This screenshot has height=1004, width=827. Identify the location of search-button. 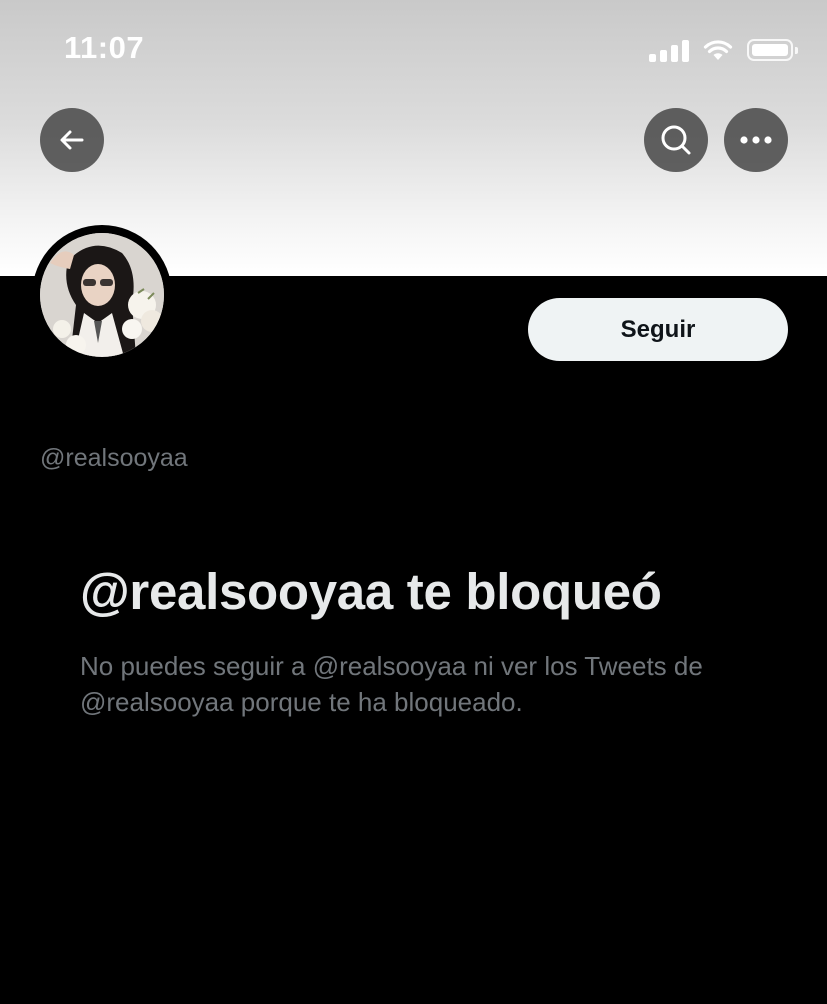
(676, 140).